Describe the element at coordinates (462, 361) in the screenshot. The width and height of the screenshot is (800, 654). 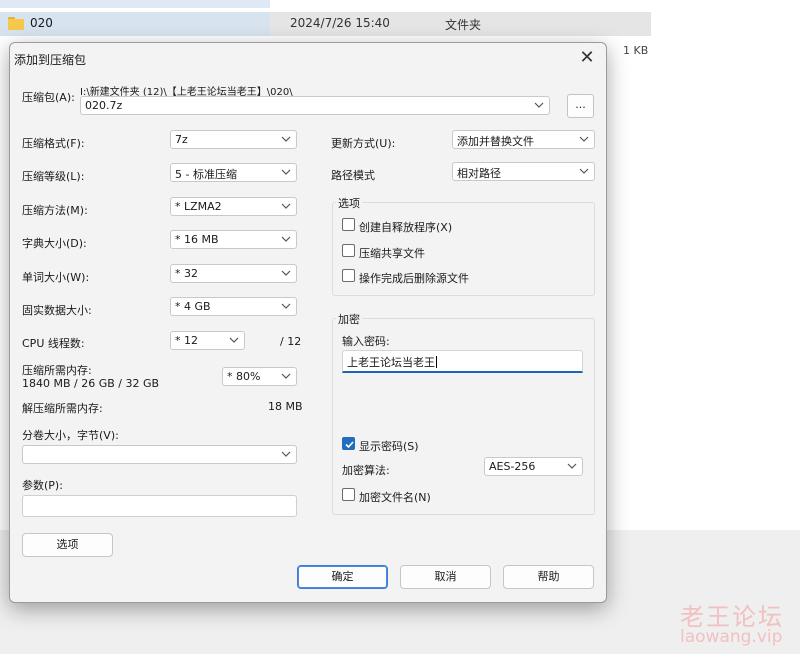
I see `password-input: 上老王论坛当老王` at that location.